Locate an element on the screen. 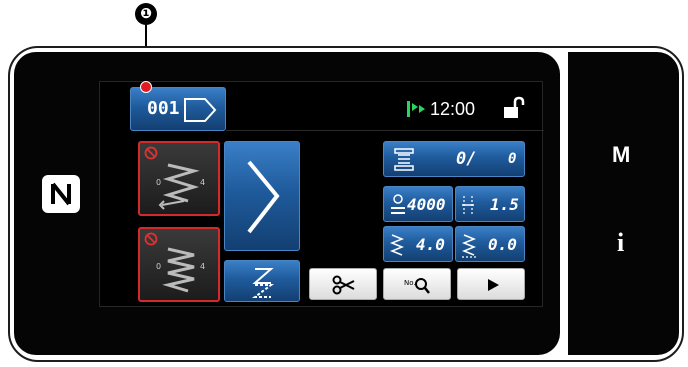 Image resolution: width=688 pixels, height=367 pixels. pattern-number-text: 001 is located at coordinates (163, 108).